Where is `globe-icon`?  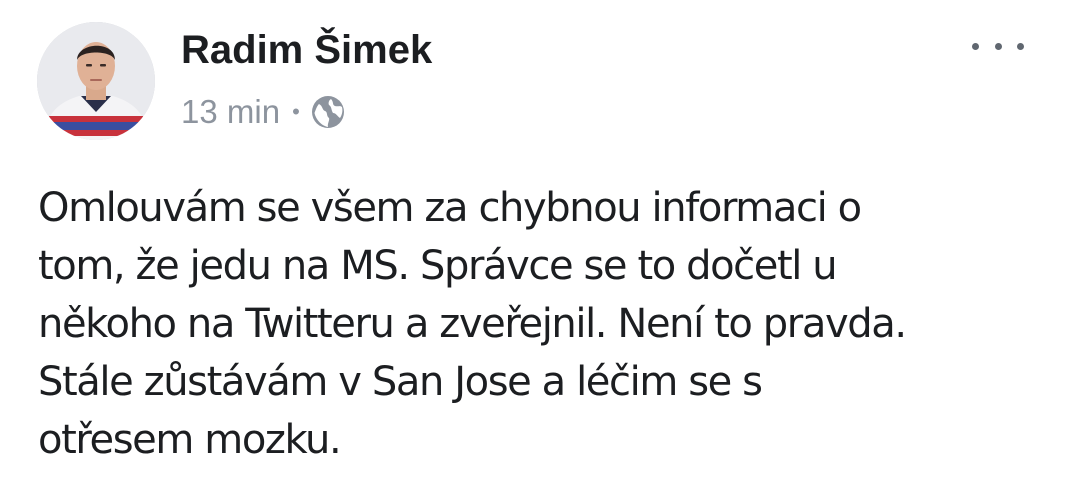
globe-icon is located at coordinates (328, 112).